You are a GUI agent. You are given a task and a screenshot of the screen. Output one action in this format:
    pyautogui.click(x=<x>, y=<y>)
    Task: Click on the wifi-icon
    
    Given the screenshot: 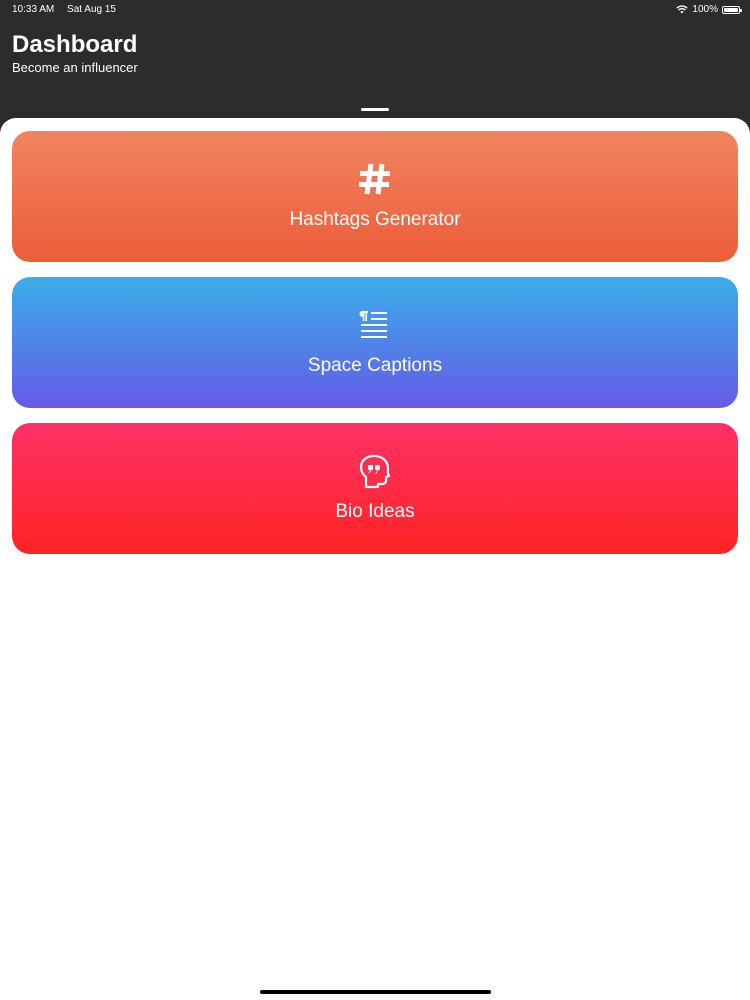 What is the action you would take?
    pyautogui.click(x=682, y=9)
    